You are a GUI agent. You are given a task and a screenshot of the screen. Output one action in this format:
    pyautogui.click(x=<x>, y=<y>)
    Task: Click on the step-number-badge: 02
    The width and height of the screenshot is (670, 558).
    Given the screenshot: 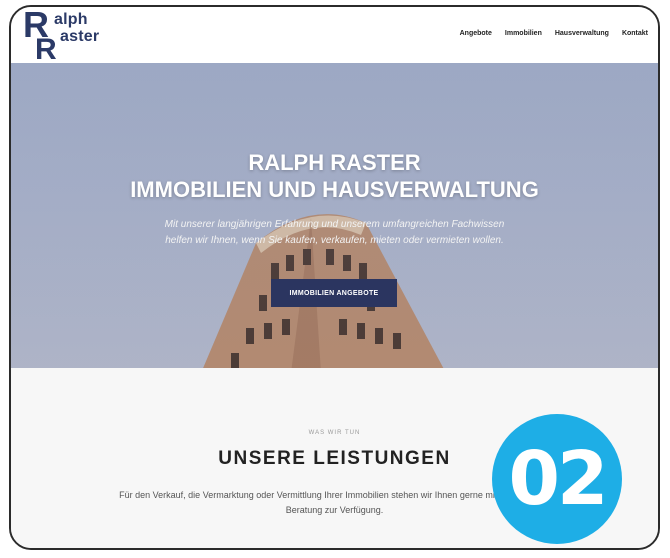 What is the action you would take?
    pyautogui.click(x=557, y=479)
    